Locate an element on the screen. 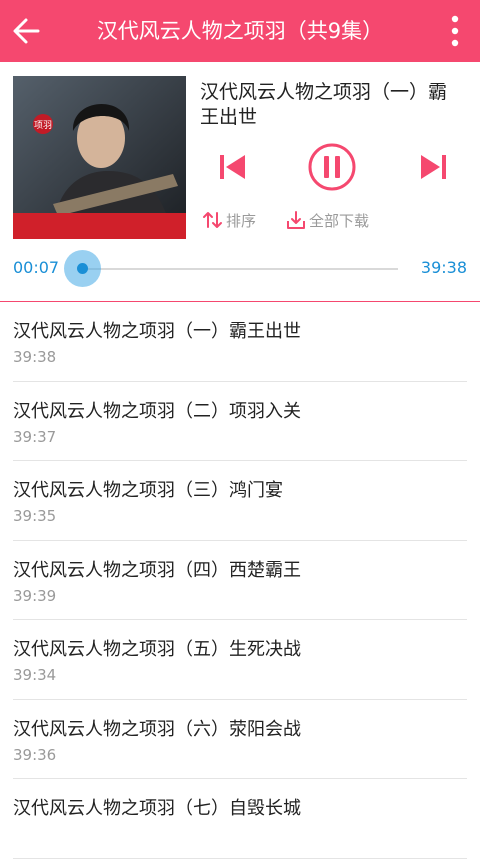 Image resolution: width=480 pixels, height=859 pixels. episode-item-5: 汉代风云人物之项羽（五）生死决战 39:34 is located at coordinates (240, 660).